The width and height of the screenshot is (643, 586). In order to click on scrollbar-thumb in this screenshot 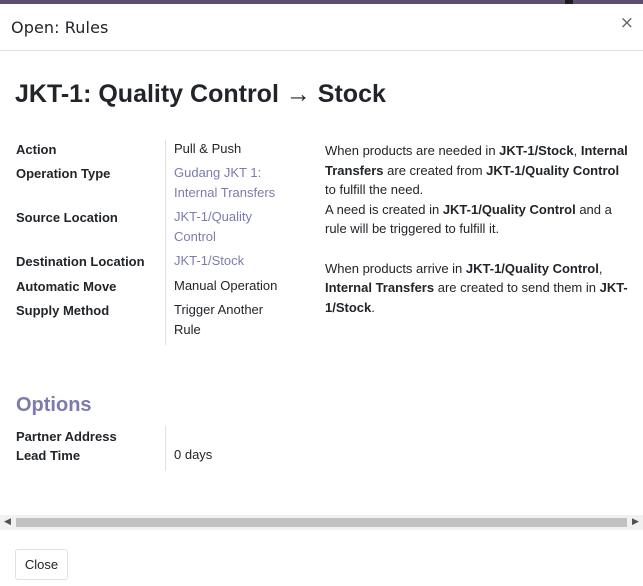, I will do `click(321, 522)`.